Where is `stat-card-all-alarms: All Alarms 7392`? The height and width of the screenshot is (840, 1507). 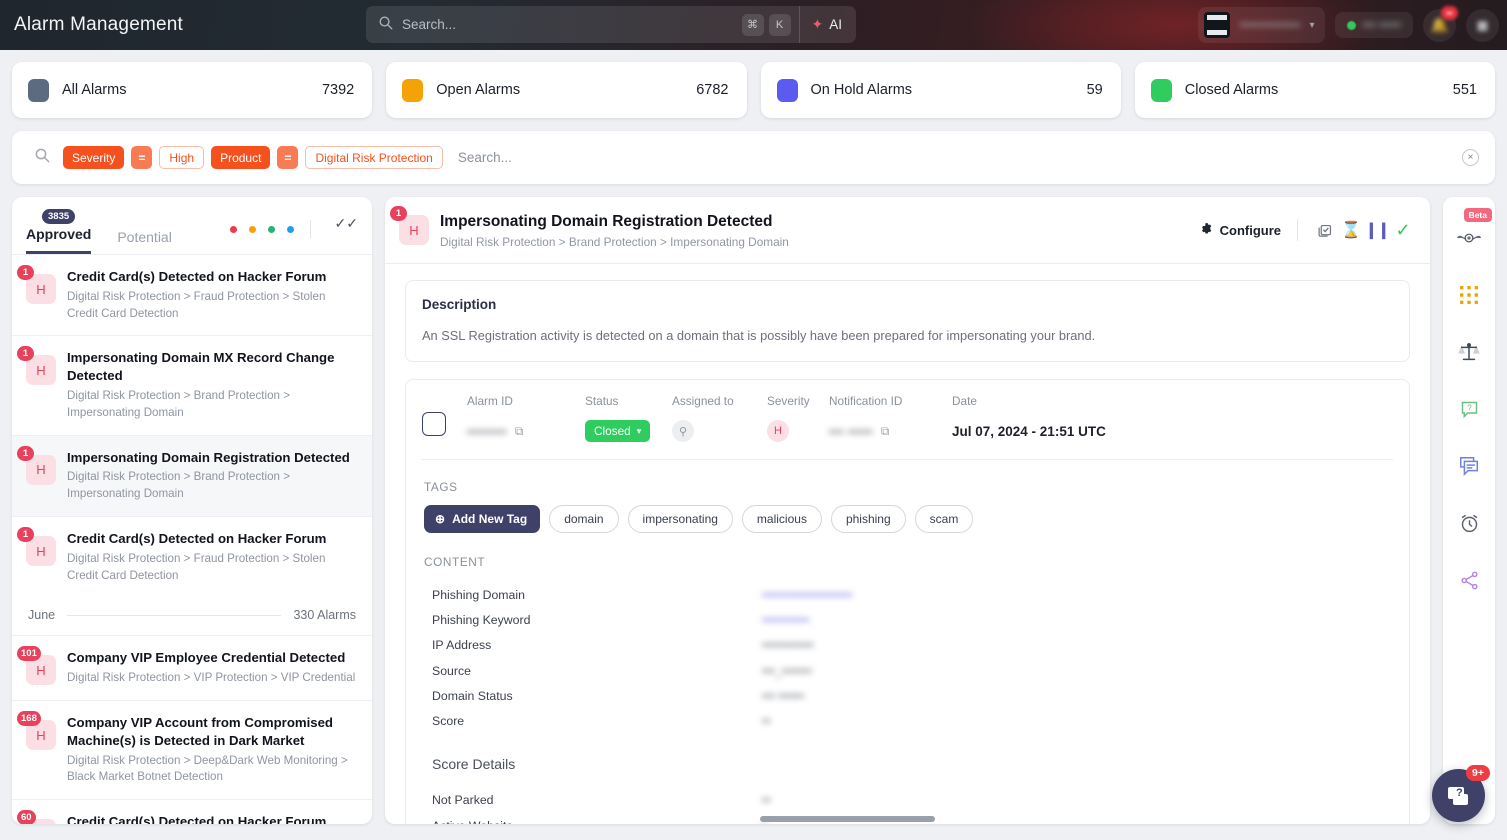
stat-card-all-alarms: All Alarms 7392 is located at coordinates (192, 90).